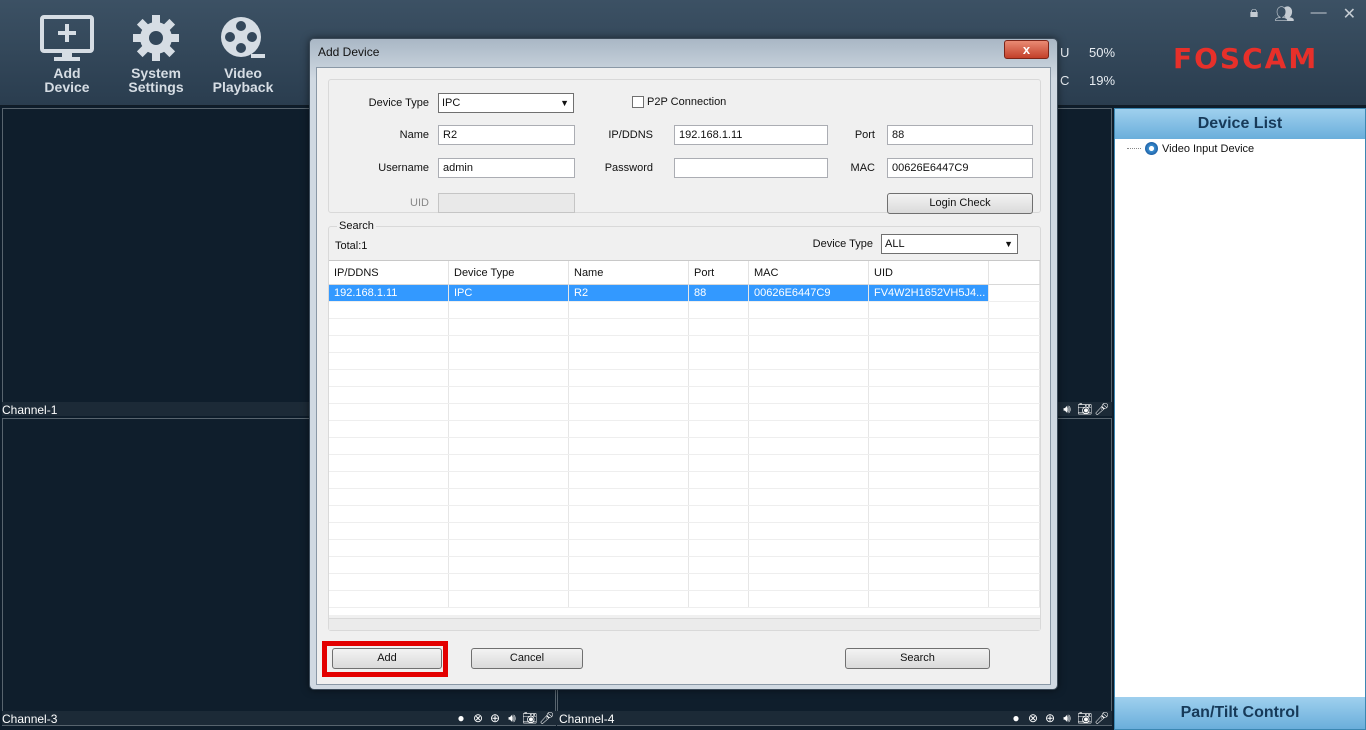 The width and height of the screenshot is (1366, 730). I want to click on search-device-type-select: ALL ▼, so click(949, 244).